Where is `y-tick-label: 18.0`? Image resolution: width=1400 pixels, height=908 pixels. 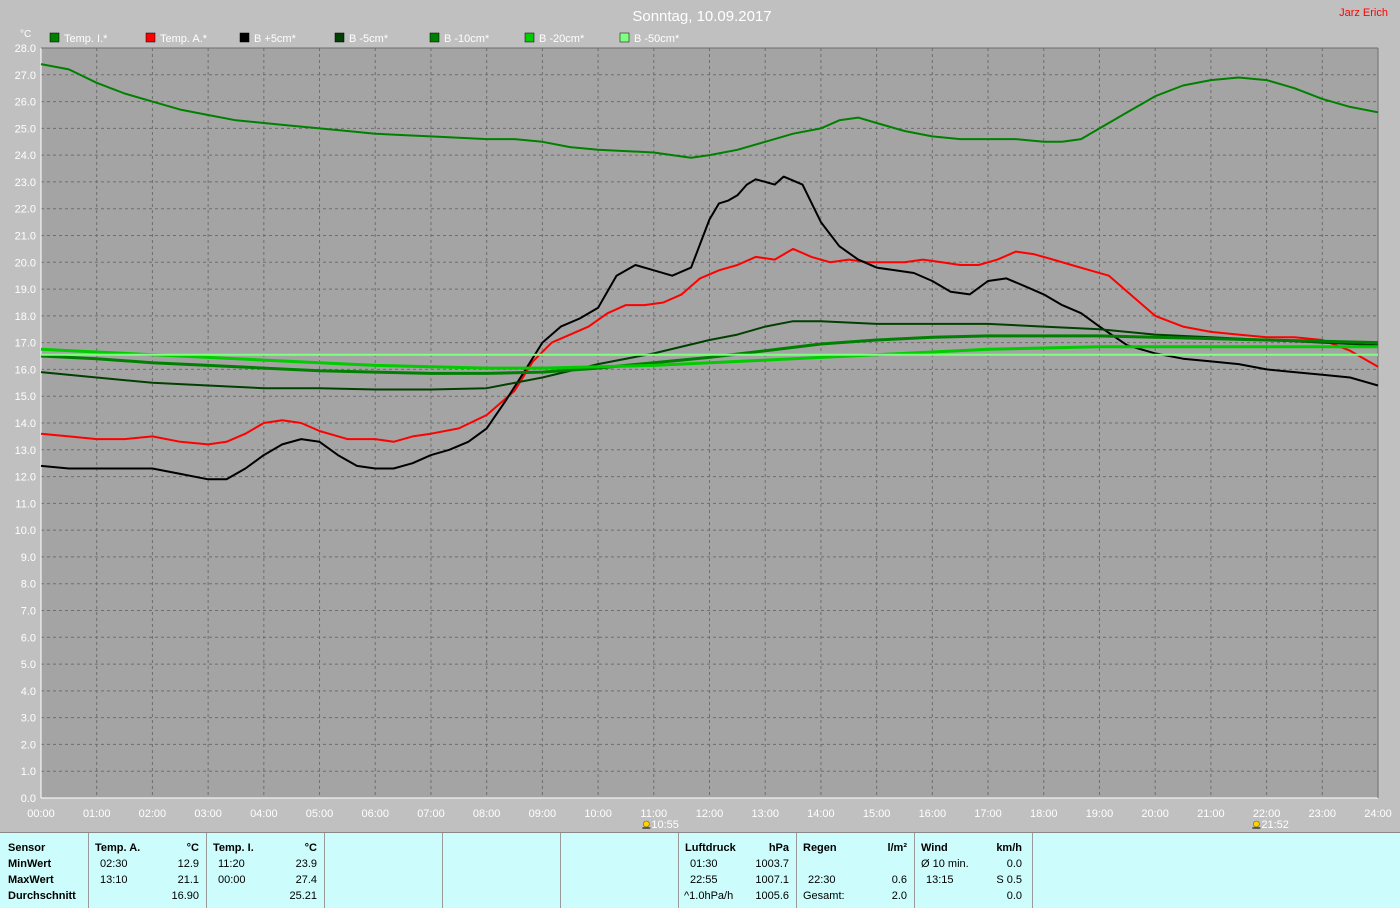 y-tick-label: 18.0 is located at coordinates (25, 317).